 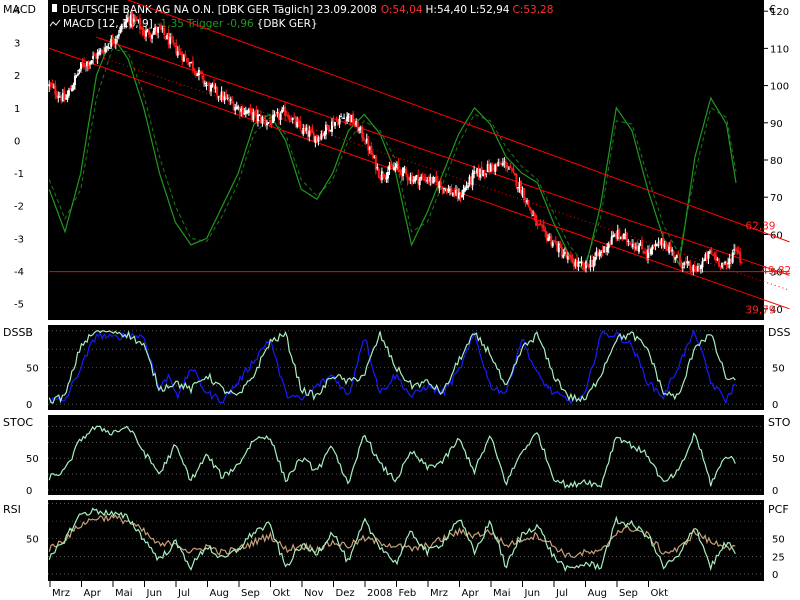 What do you see at coordinates (54, 8) in the screenshot?
I see `candle-legend-icon` at bounding box center [54, 8].